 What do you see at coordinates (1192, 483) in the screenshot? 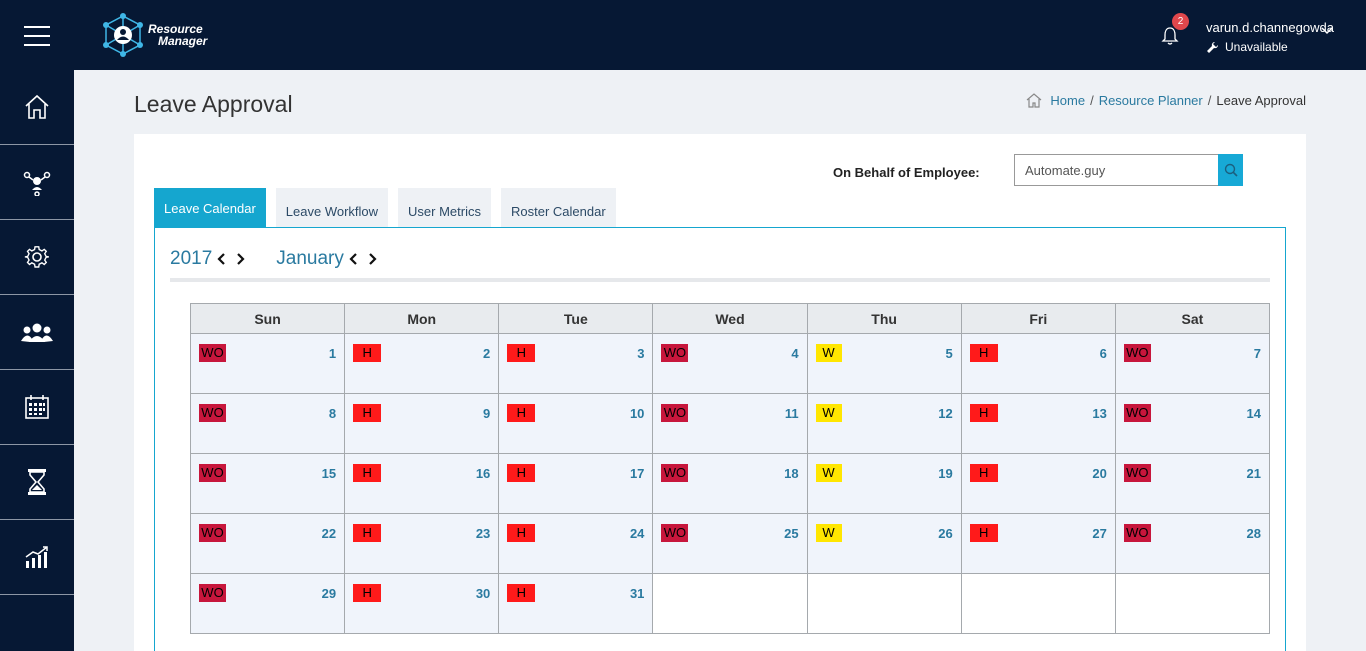
I see `calendar-day-cell: WO 21` at bounding box center [1192, 483].